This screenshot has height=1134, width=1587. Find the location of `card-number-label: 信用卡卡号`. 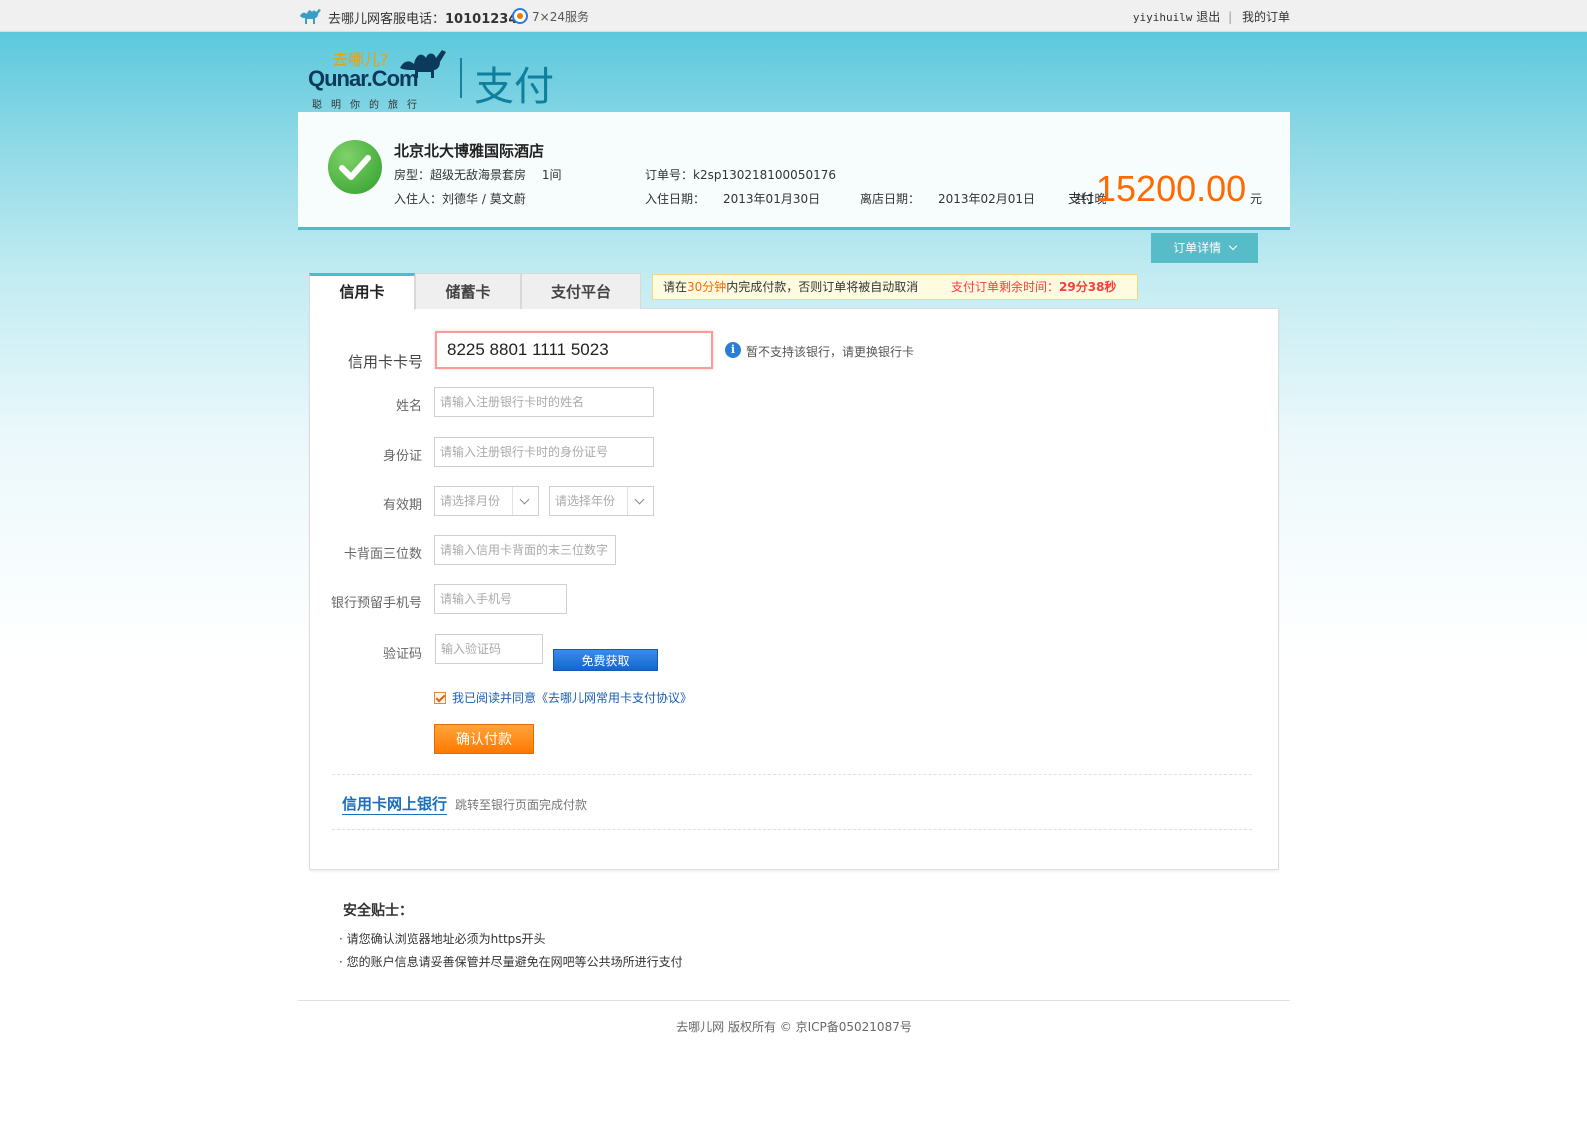

card-number-label: 信用卡卡号 is located at coordinates (386, 362).